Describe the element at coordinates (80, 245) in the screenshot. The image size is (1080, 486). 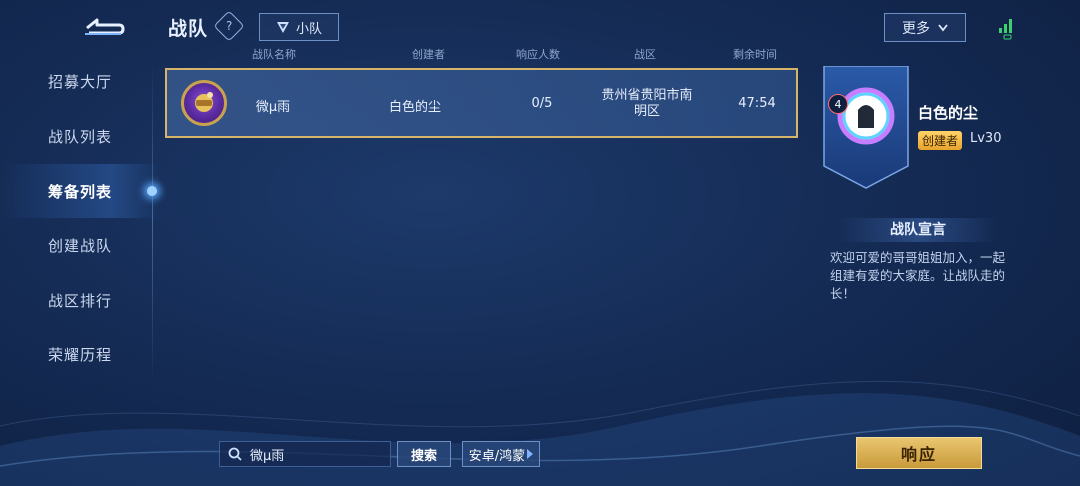
I see `sidebar-item-create-team: 创建战队` at that location.